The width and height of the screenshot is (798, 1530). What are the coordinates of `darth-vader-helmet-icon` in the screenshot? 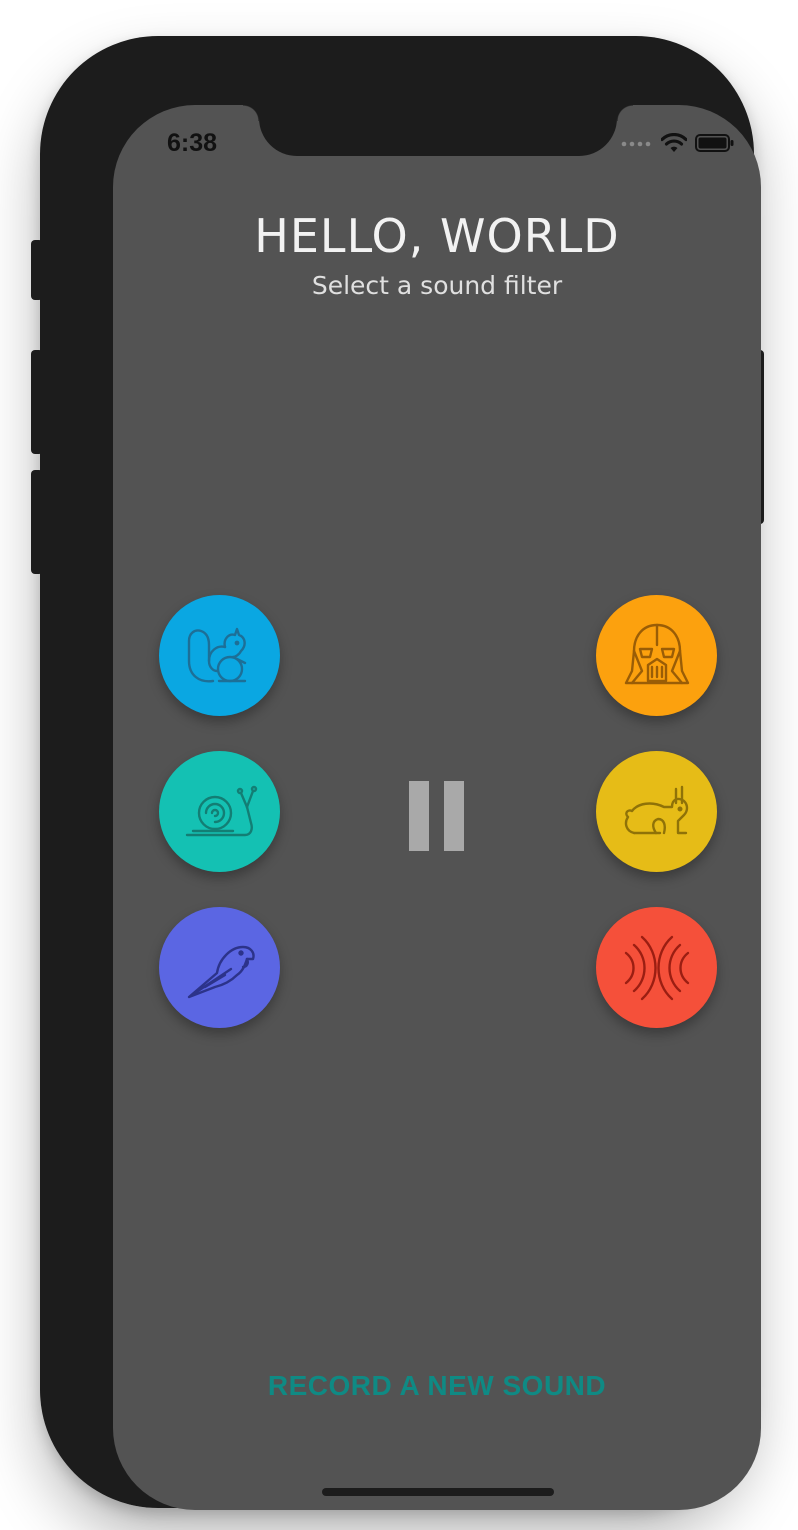 It's located at (656, 653).